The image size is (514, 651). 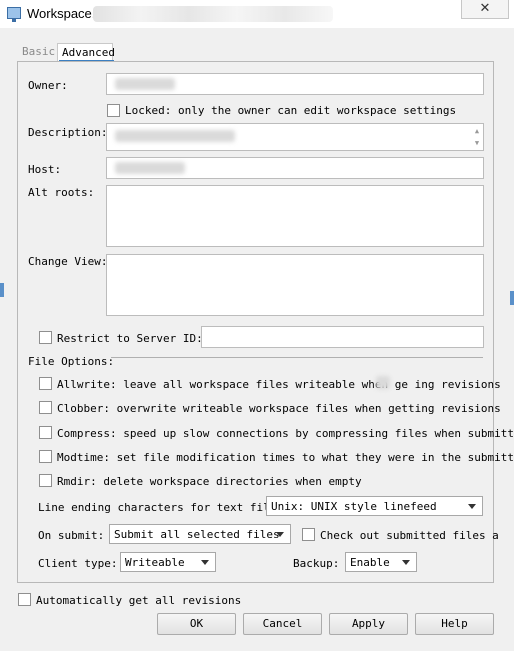 I want to click on host-value-redacted, so click(x=150, y=168).